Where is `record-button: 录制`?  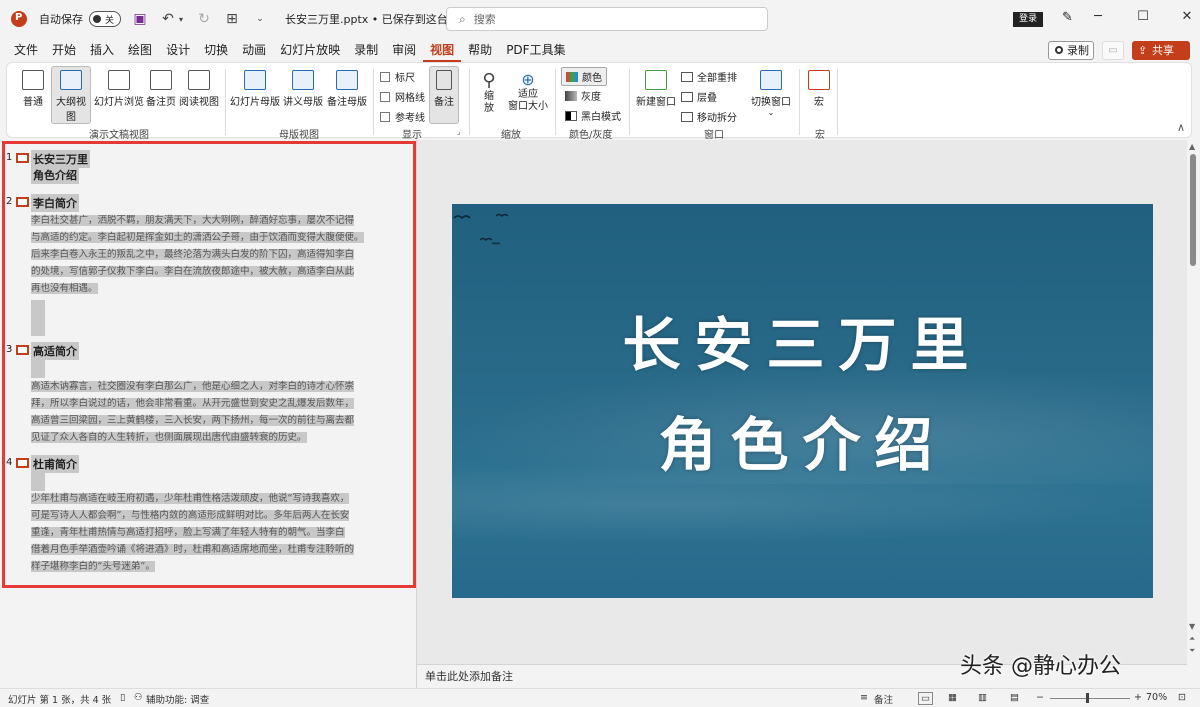 record-button: 录制 is located at coordinates (1071, 50).